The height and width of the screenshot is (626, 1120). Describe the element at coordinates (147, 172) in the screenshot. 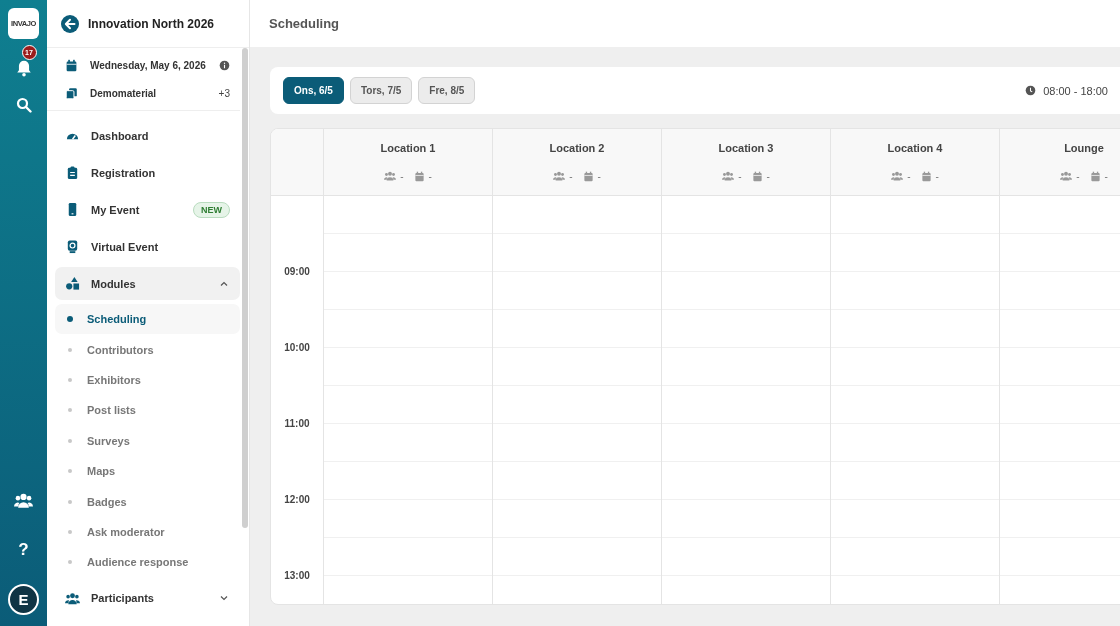

I see `nav-item: Registration` at that location.